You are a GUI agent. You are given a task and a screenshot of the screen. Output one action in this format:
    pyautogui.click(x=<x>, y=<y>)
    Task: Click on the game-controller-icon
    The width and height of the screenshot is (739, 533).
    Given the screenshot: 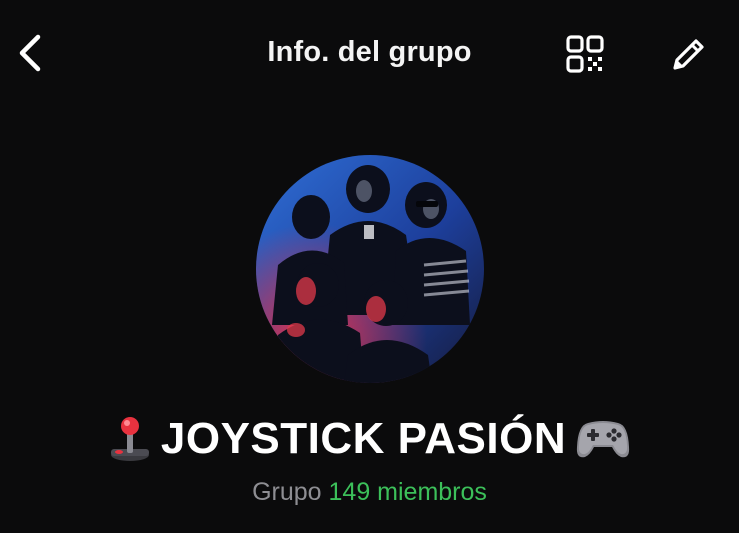 What is the action you would take?
    pyautogui.click(x=603, y=439)
    